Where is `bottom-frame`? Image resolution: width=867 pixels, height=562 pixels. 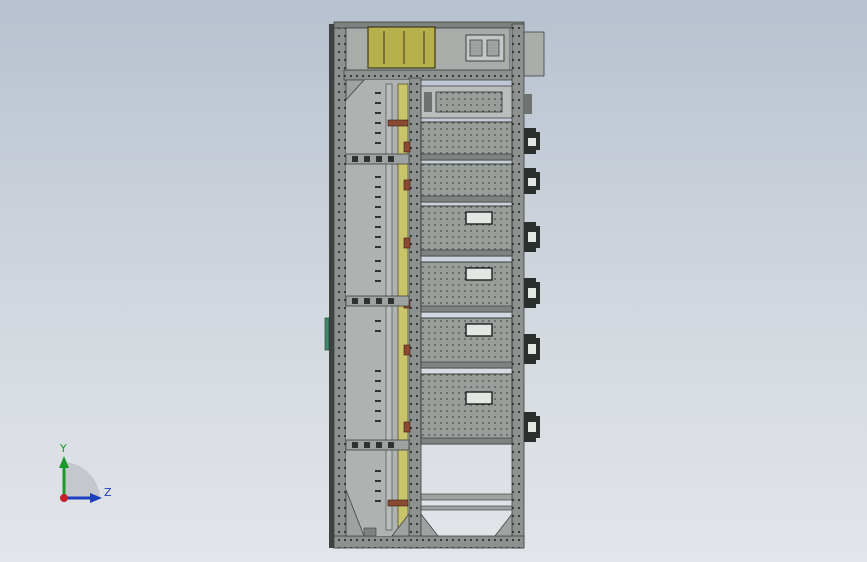 bottom-frame is located at coordinates (429, 542).